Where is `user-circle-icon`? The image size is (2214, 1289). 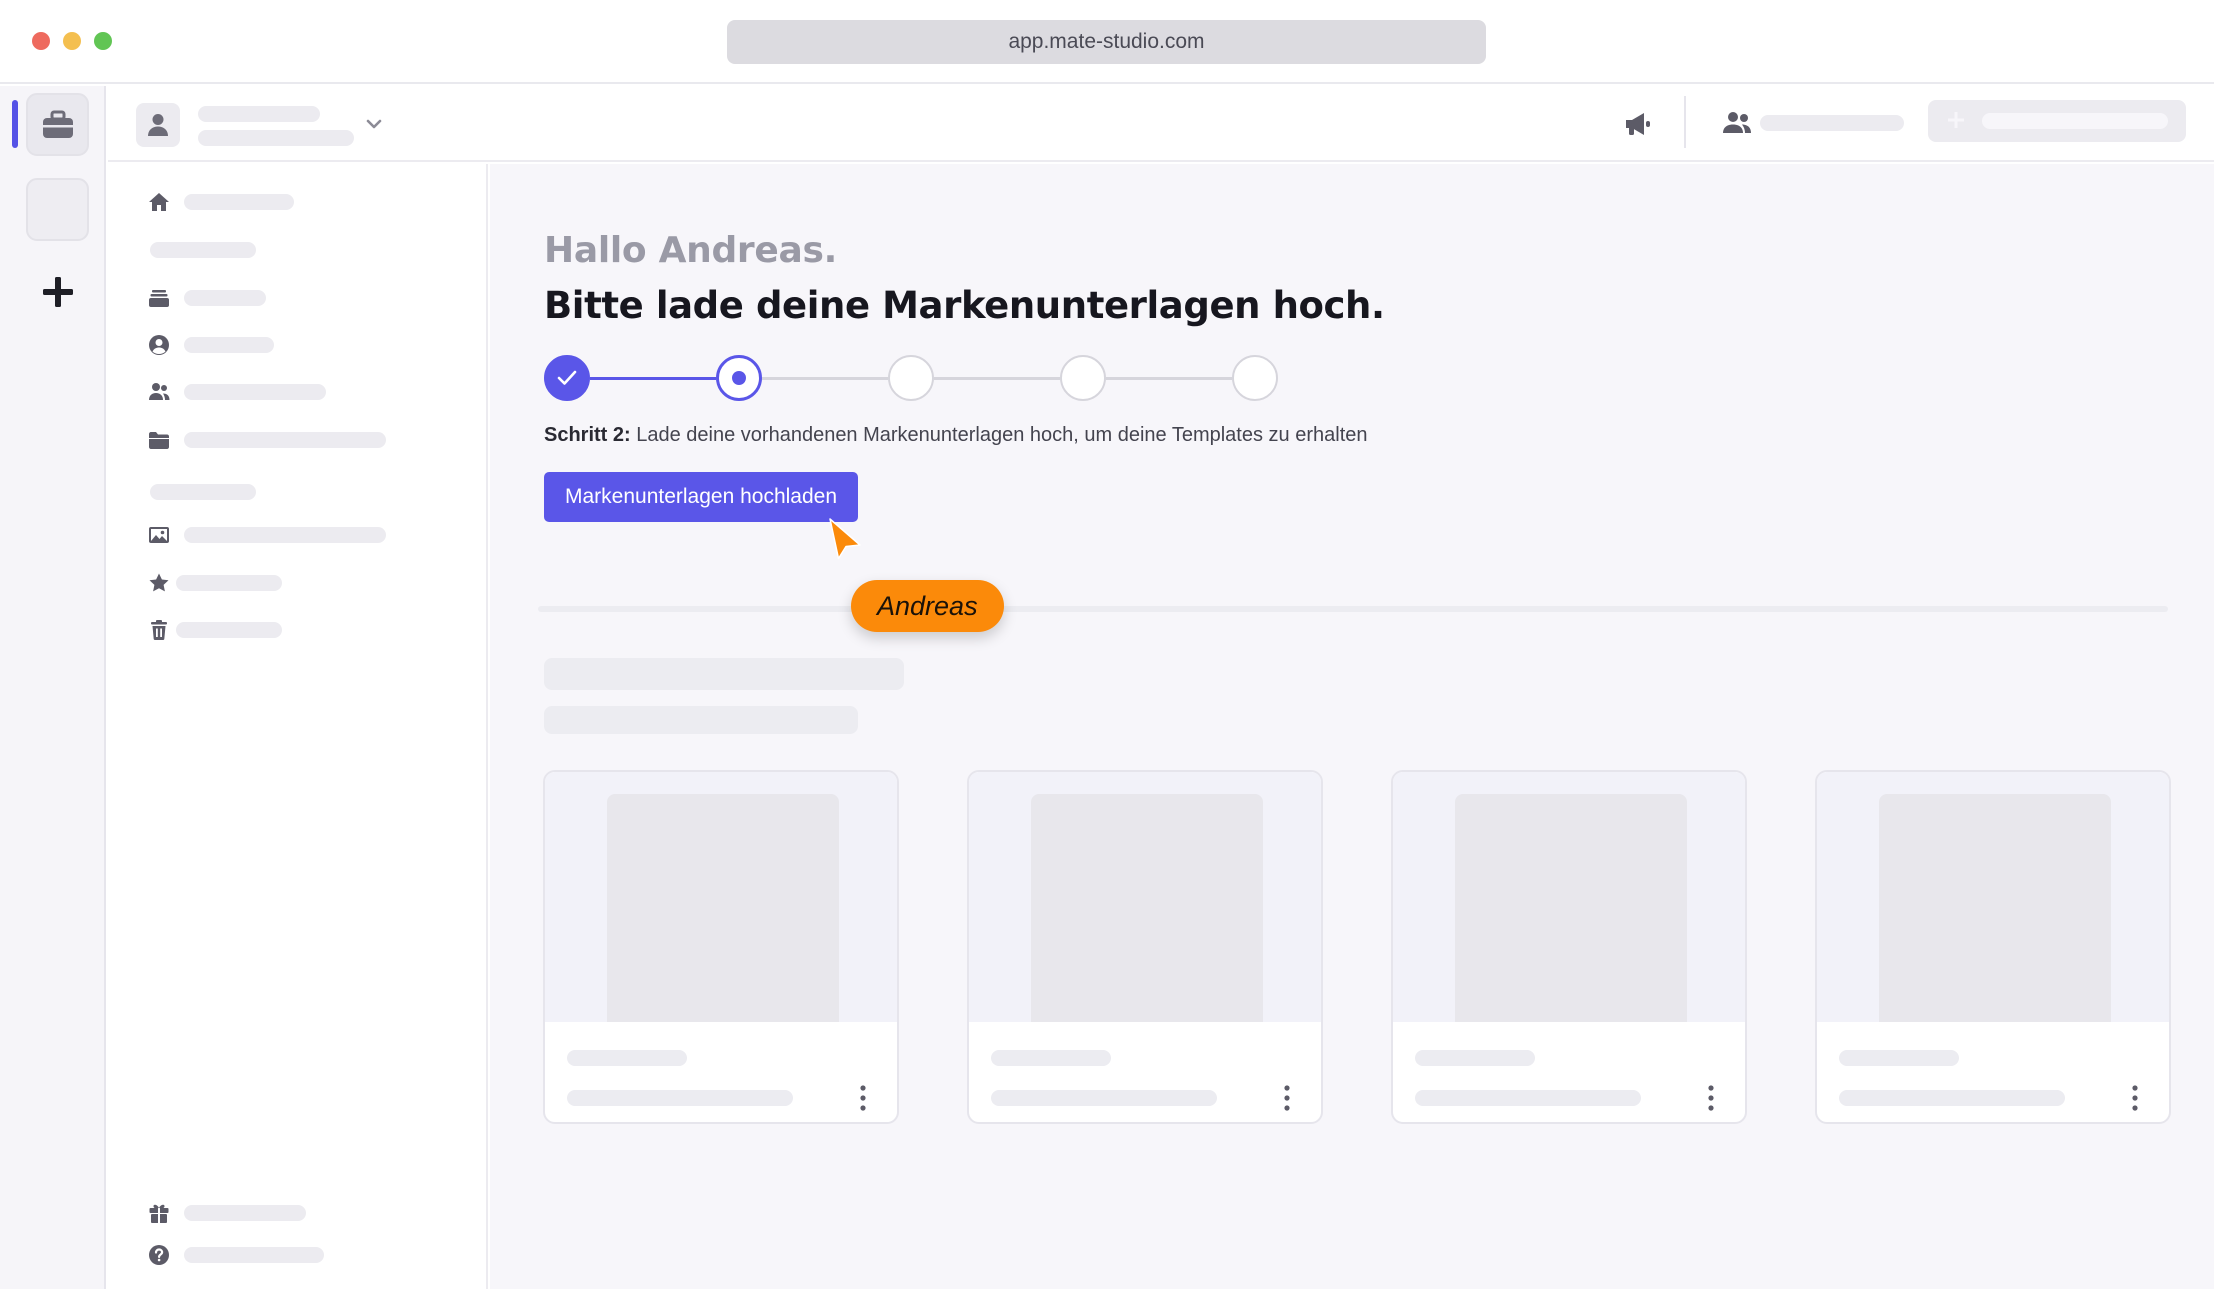 user-circle-icon is located at coordinates (159, 345).